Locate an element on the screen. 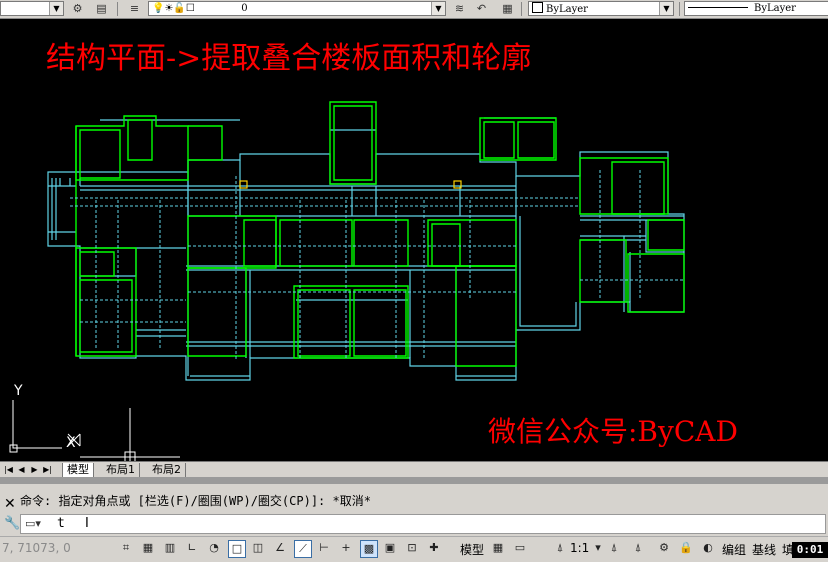  layout-tabs-bar: |◀ ◀ ▶ ▶| 模型 布局1 布局2 is located at coordinates (414, 469).